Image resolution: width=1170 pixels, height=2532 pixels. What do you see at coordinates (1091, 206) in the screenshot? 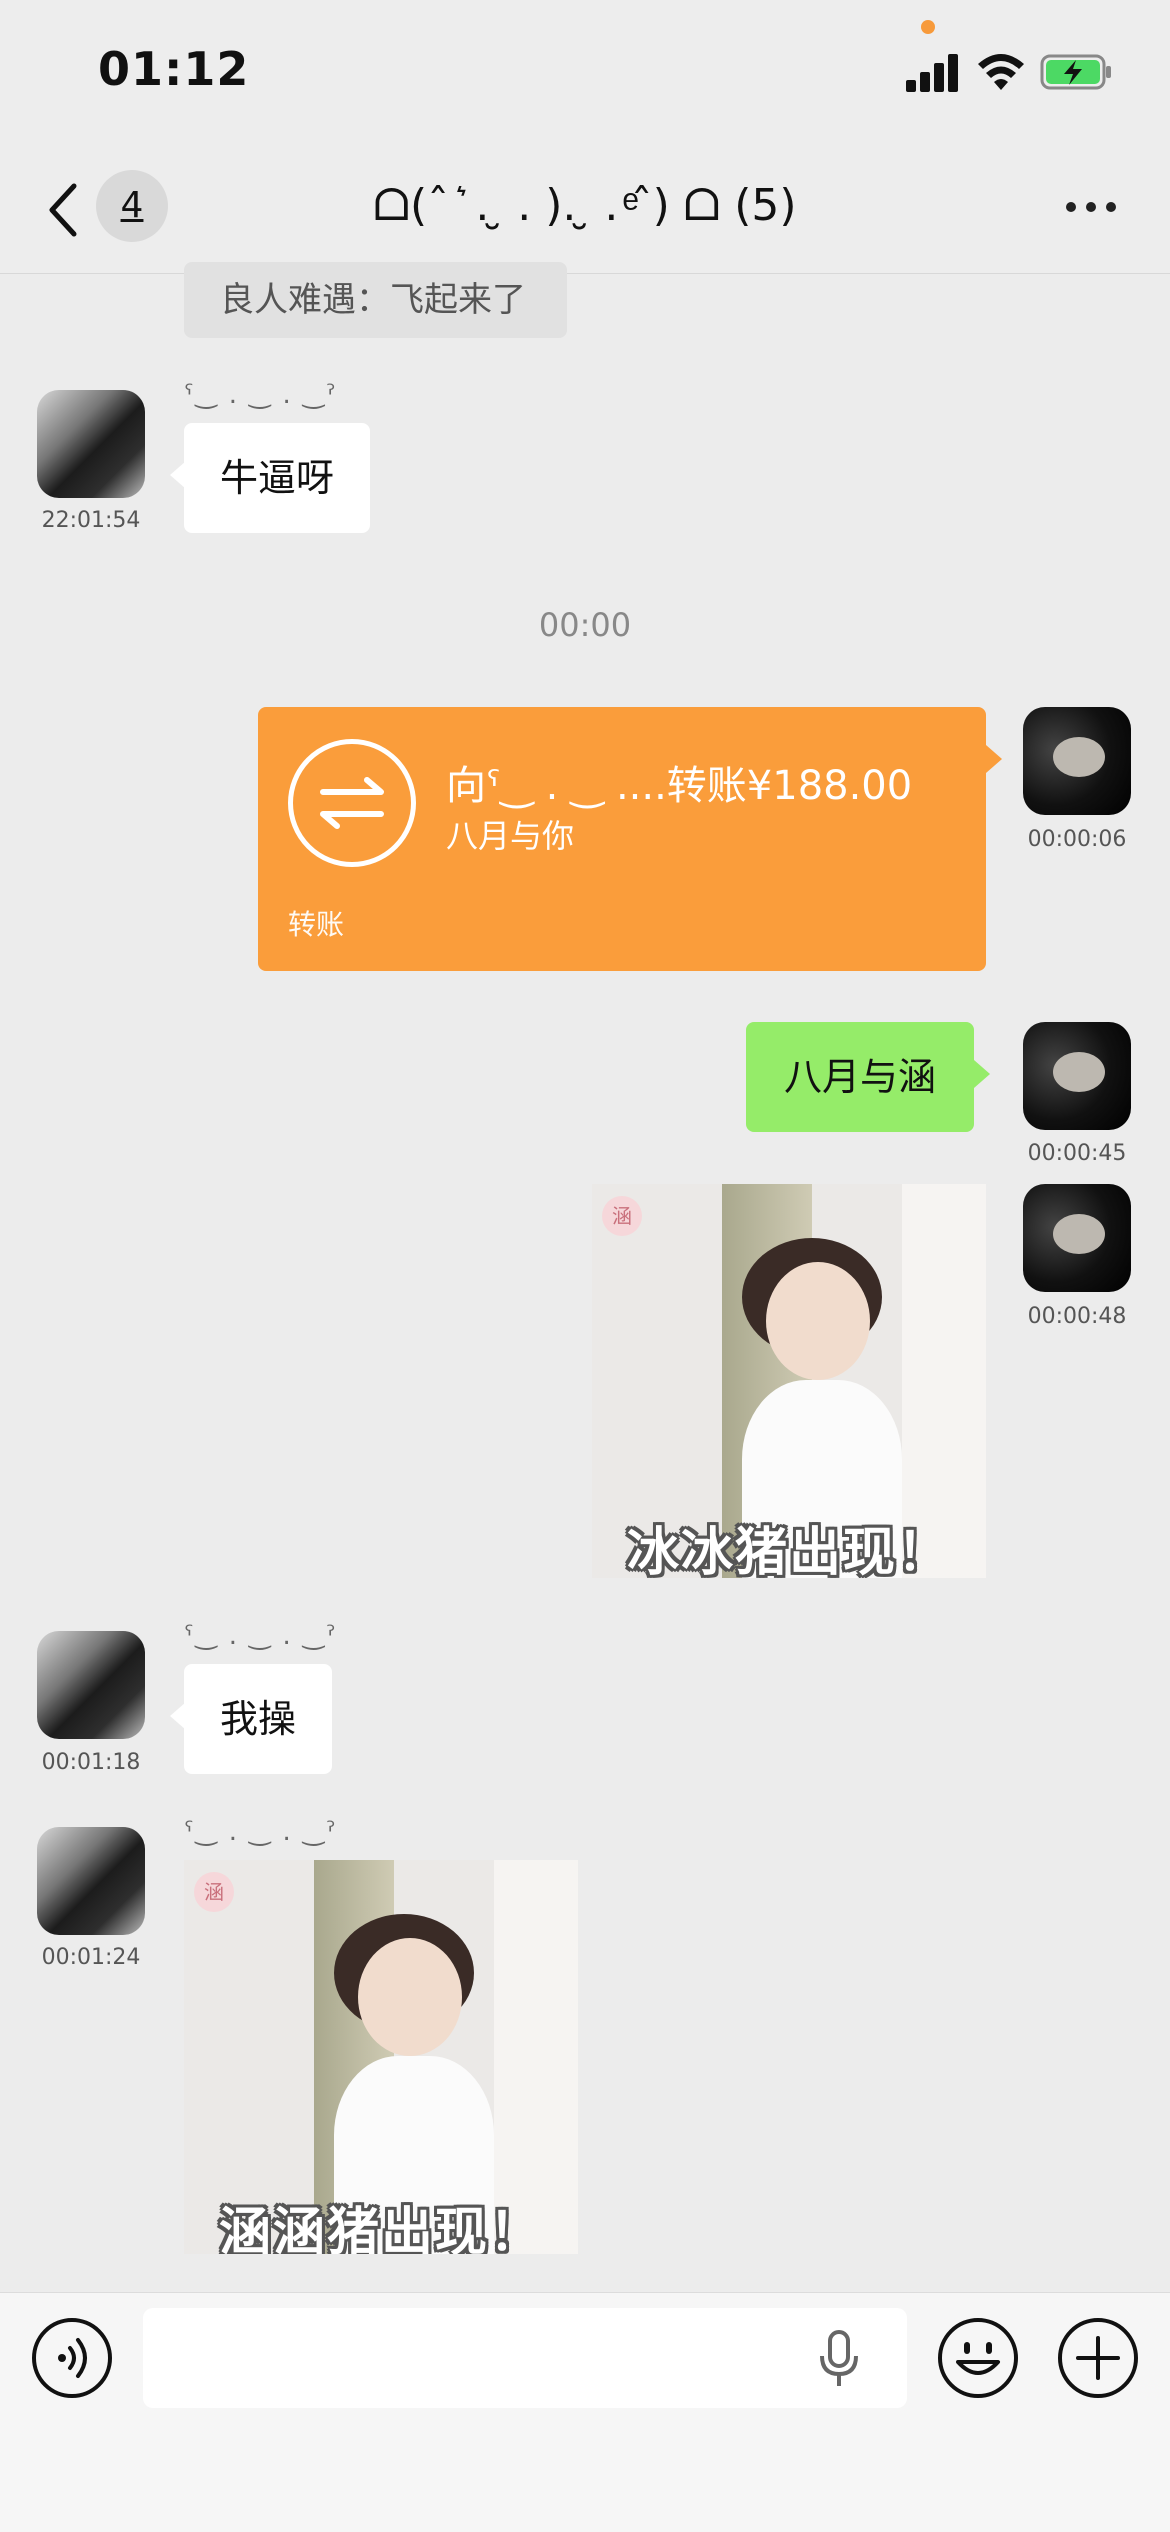
I see `more-dots-icon` at bounding box center [1091, 206].